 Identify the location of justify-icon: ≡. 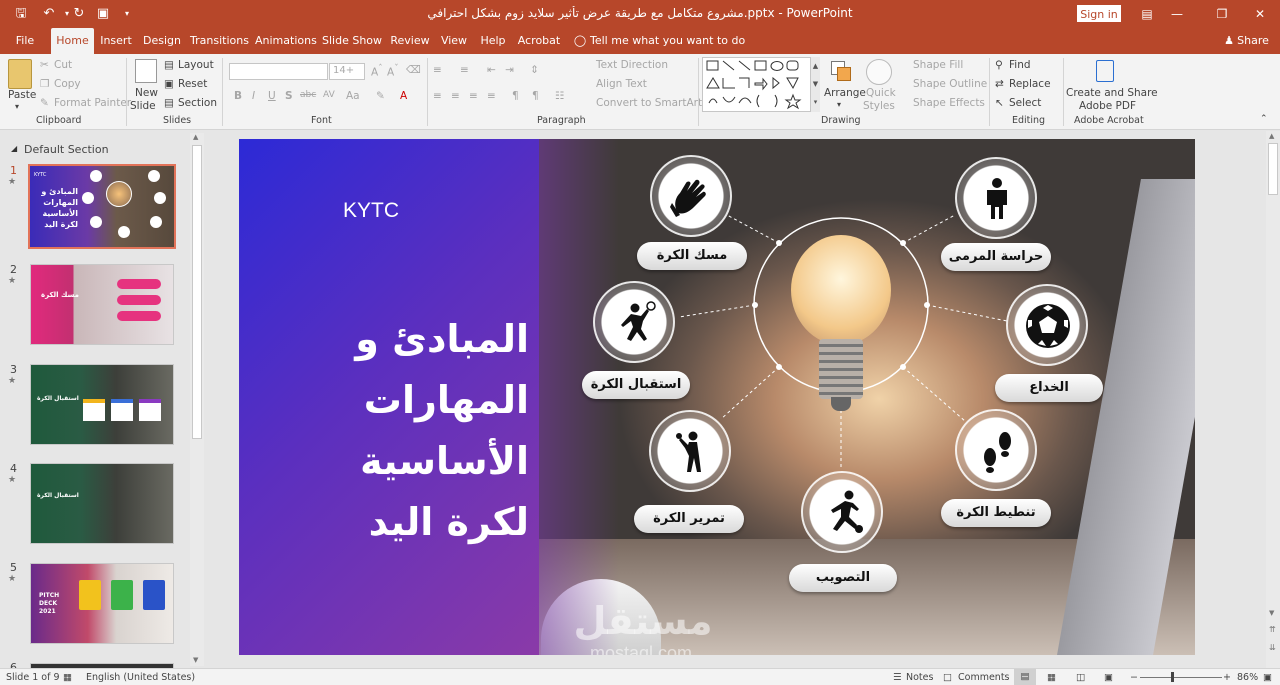
(491, 96).